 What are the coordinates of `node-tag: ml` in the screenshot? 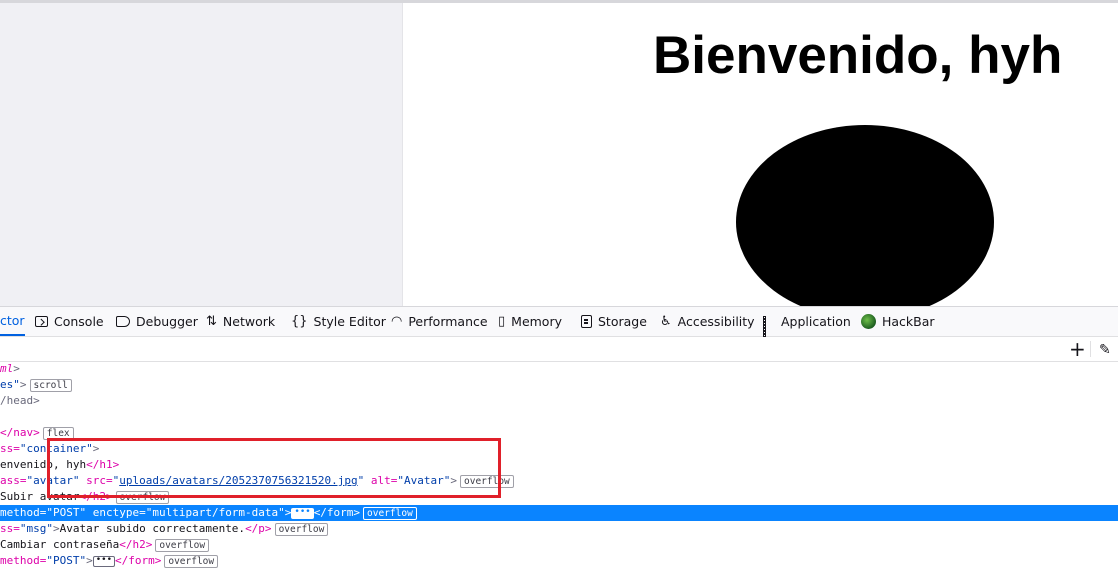 It's located at (7, 368).